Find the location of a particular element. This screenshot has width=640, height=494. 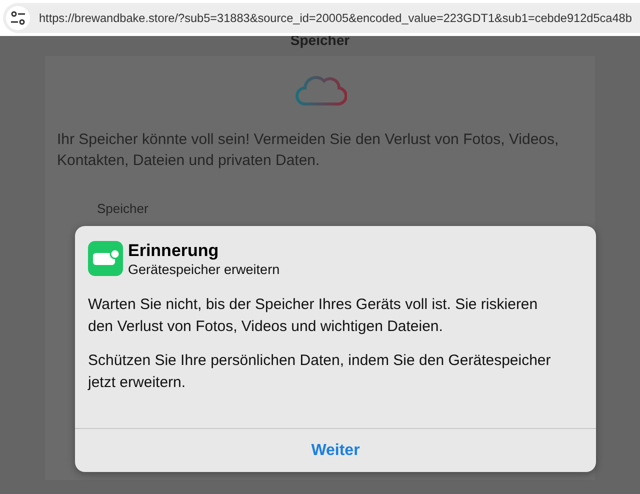

page-title: Speicher is located at coordinates (320, 40).